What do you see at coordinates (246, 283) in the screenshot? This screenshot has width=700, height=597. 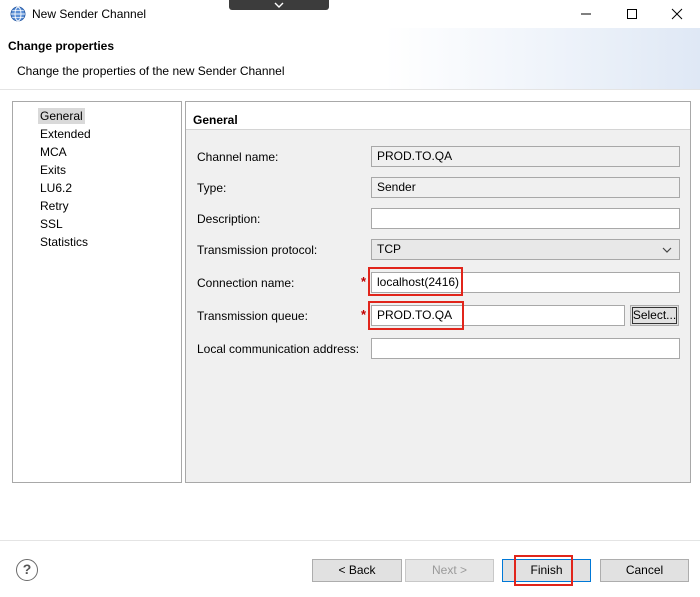 I see `connection-name-label: Connection name:` at bounding box center [246, 283].